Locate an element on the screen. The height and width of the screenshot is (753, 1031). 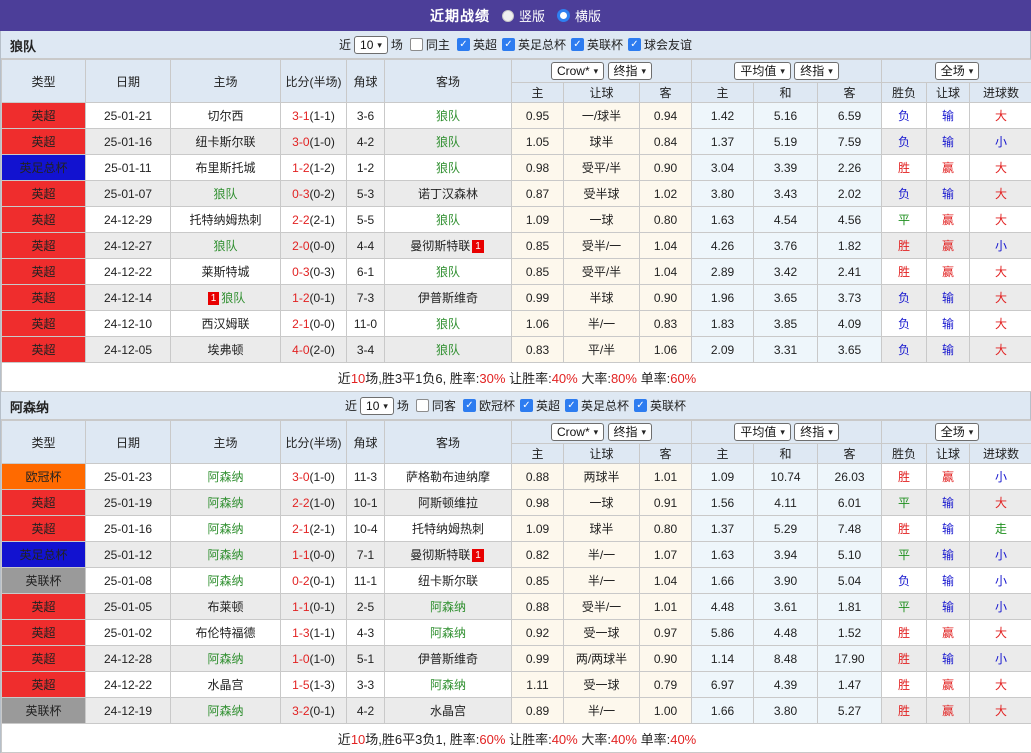
average-odds-value: 7.59 is located at coordinates (849, 142).